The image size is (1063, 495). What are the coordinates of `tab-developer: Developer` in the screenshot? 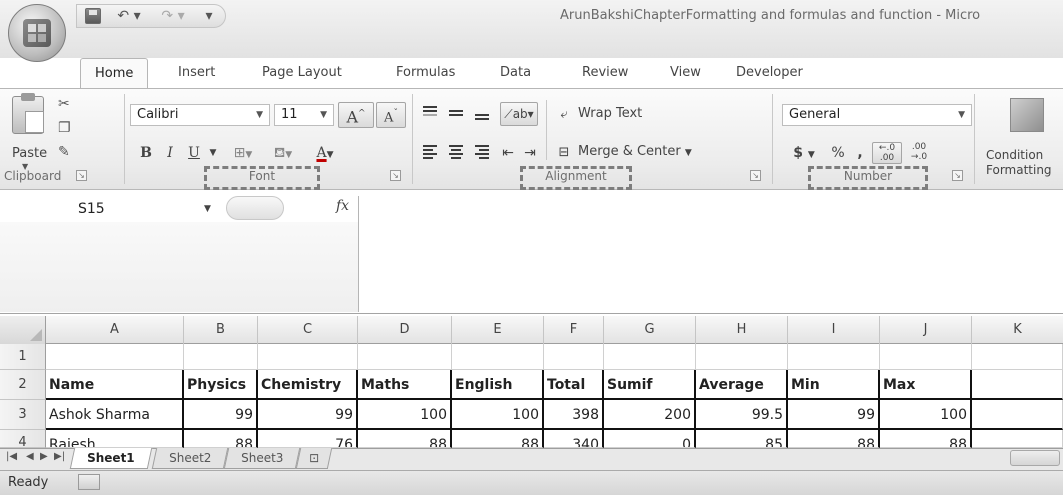 It's located at (769, 73).